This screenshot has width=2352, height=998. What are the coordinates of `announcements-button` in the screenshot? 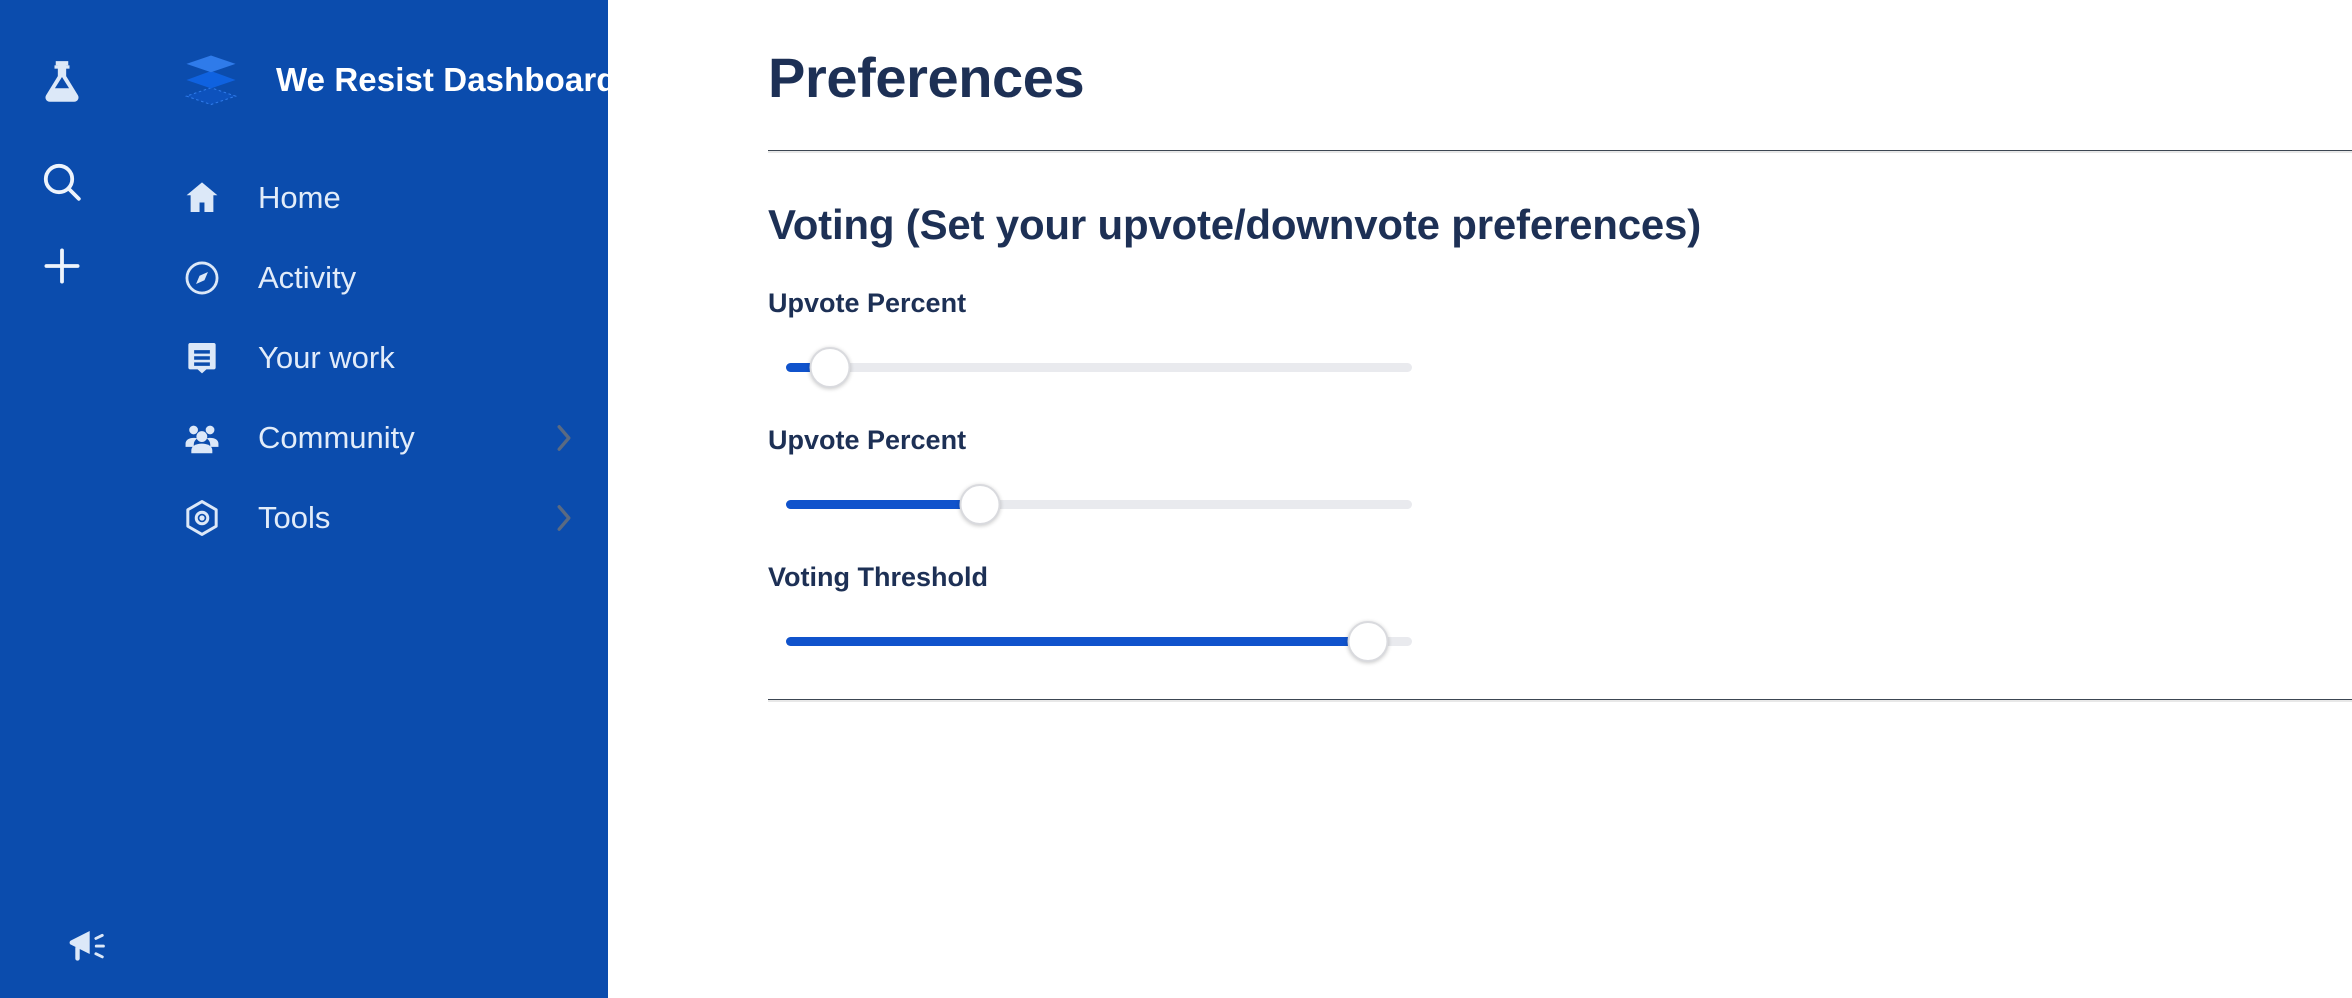 It's located at (87, 948).